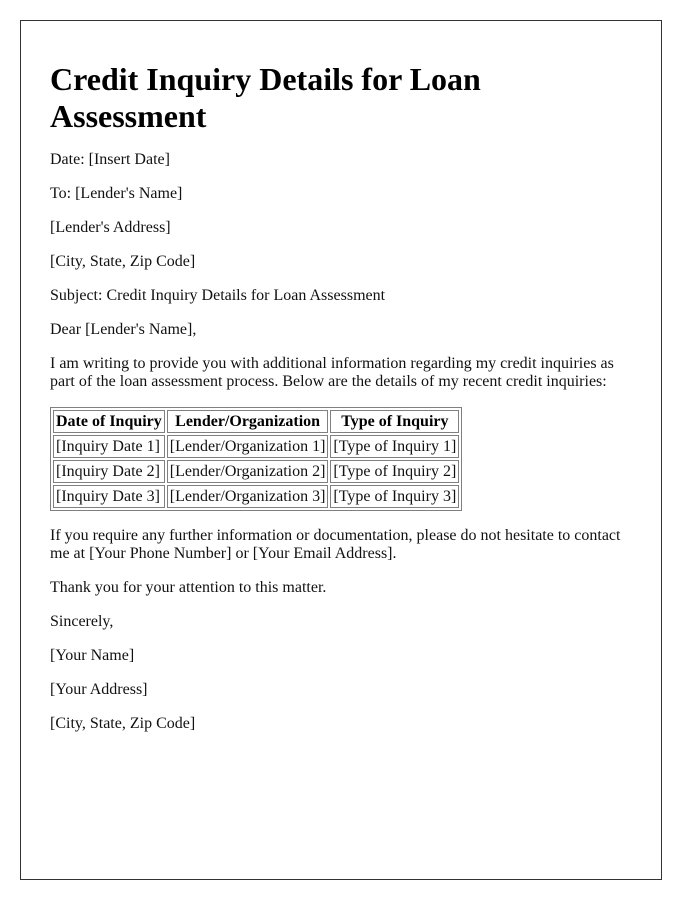  What do you see at coordinates (395, 446) in the screenshot?
I see `cell-type-of-inquiry: [Type of Inquiry 1]` at bounding box center [395, 446].